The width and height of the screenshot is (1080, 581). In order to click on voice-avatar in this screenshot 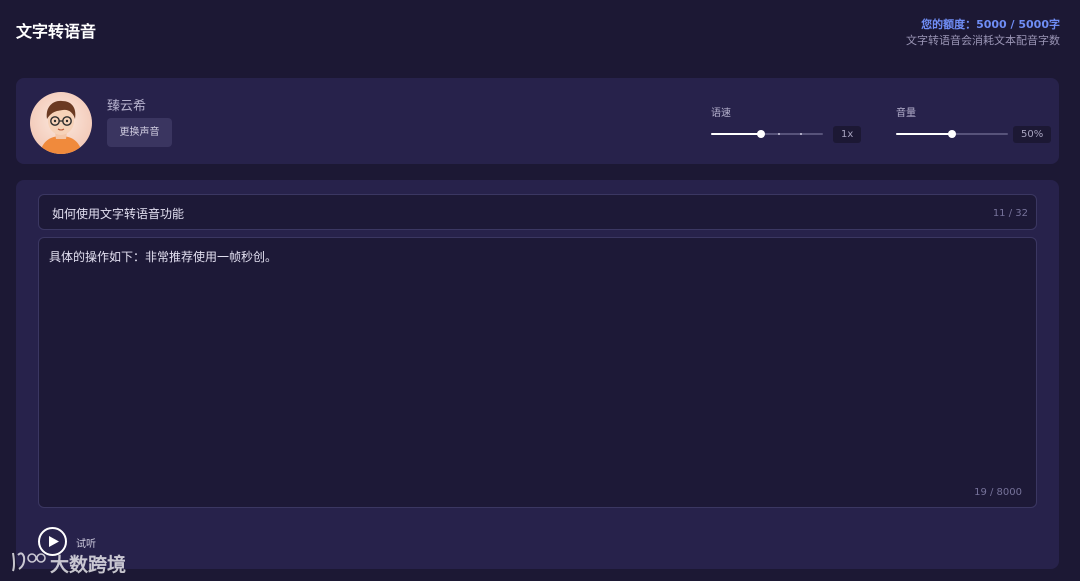, I will do `click(61, 123)`.